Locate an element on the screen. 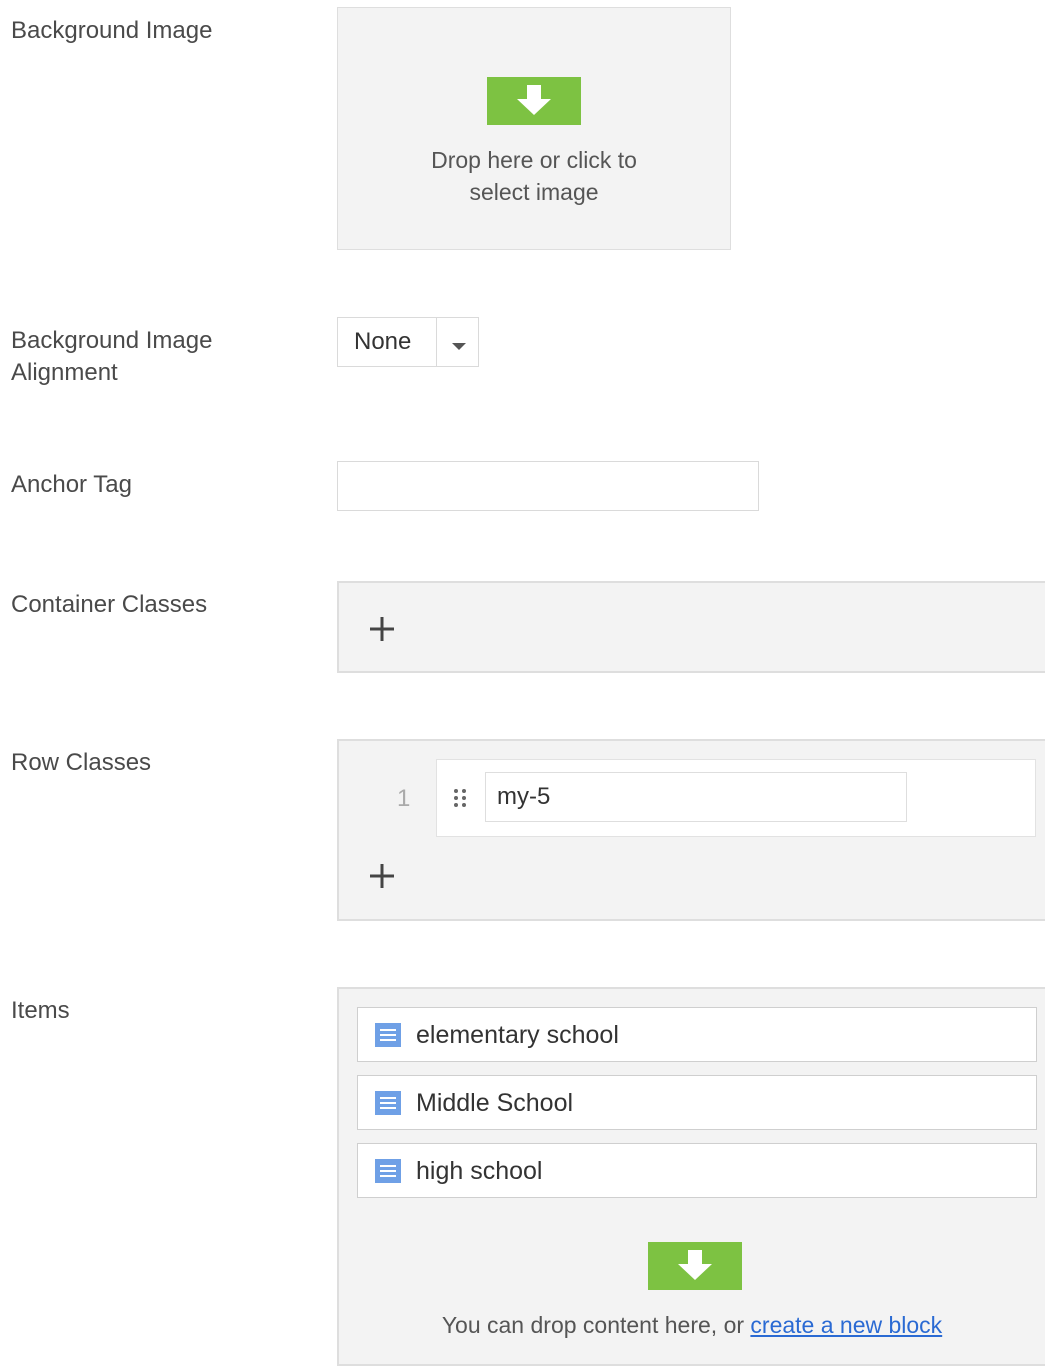 This screenshot has height=1366, width=1045. list-item: elementary school is located at coordinates (697, 1034).